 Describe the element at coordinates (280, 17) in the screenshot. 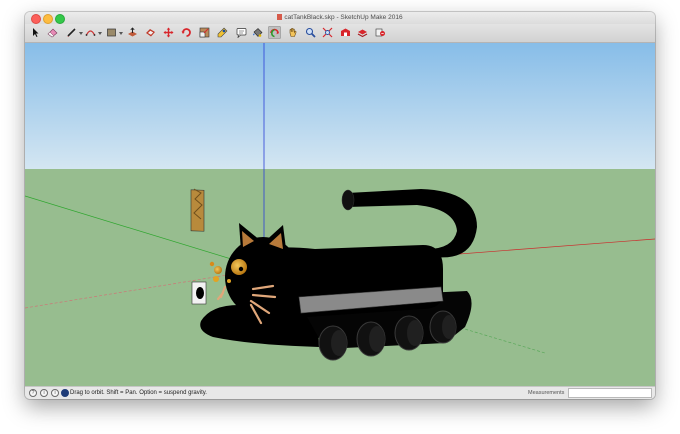

I see `document-icon` at that location.